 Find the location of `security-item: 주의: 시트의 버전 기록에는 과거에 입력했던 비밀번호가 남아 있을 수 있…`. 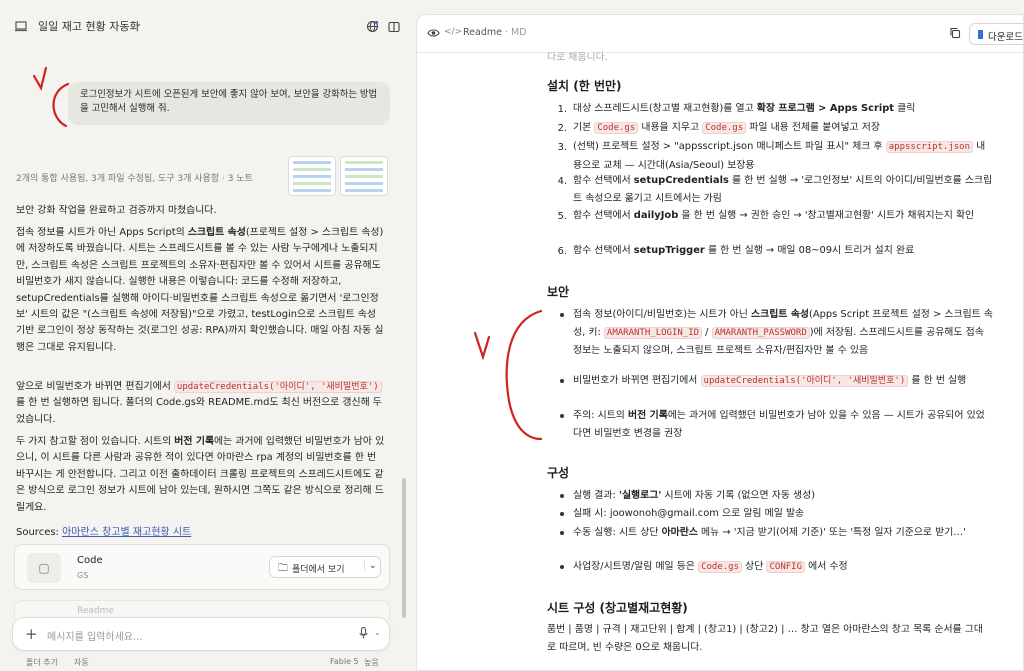

security-item: 주의: 시트의 버전 기록에는 과거에 입력했던 비밀번호가 남아 있을 수 있… is located at coordinates (779, 424).